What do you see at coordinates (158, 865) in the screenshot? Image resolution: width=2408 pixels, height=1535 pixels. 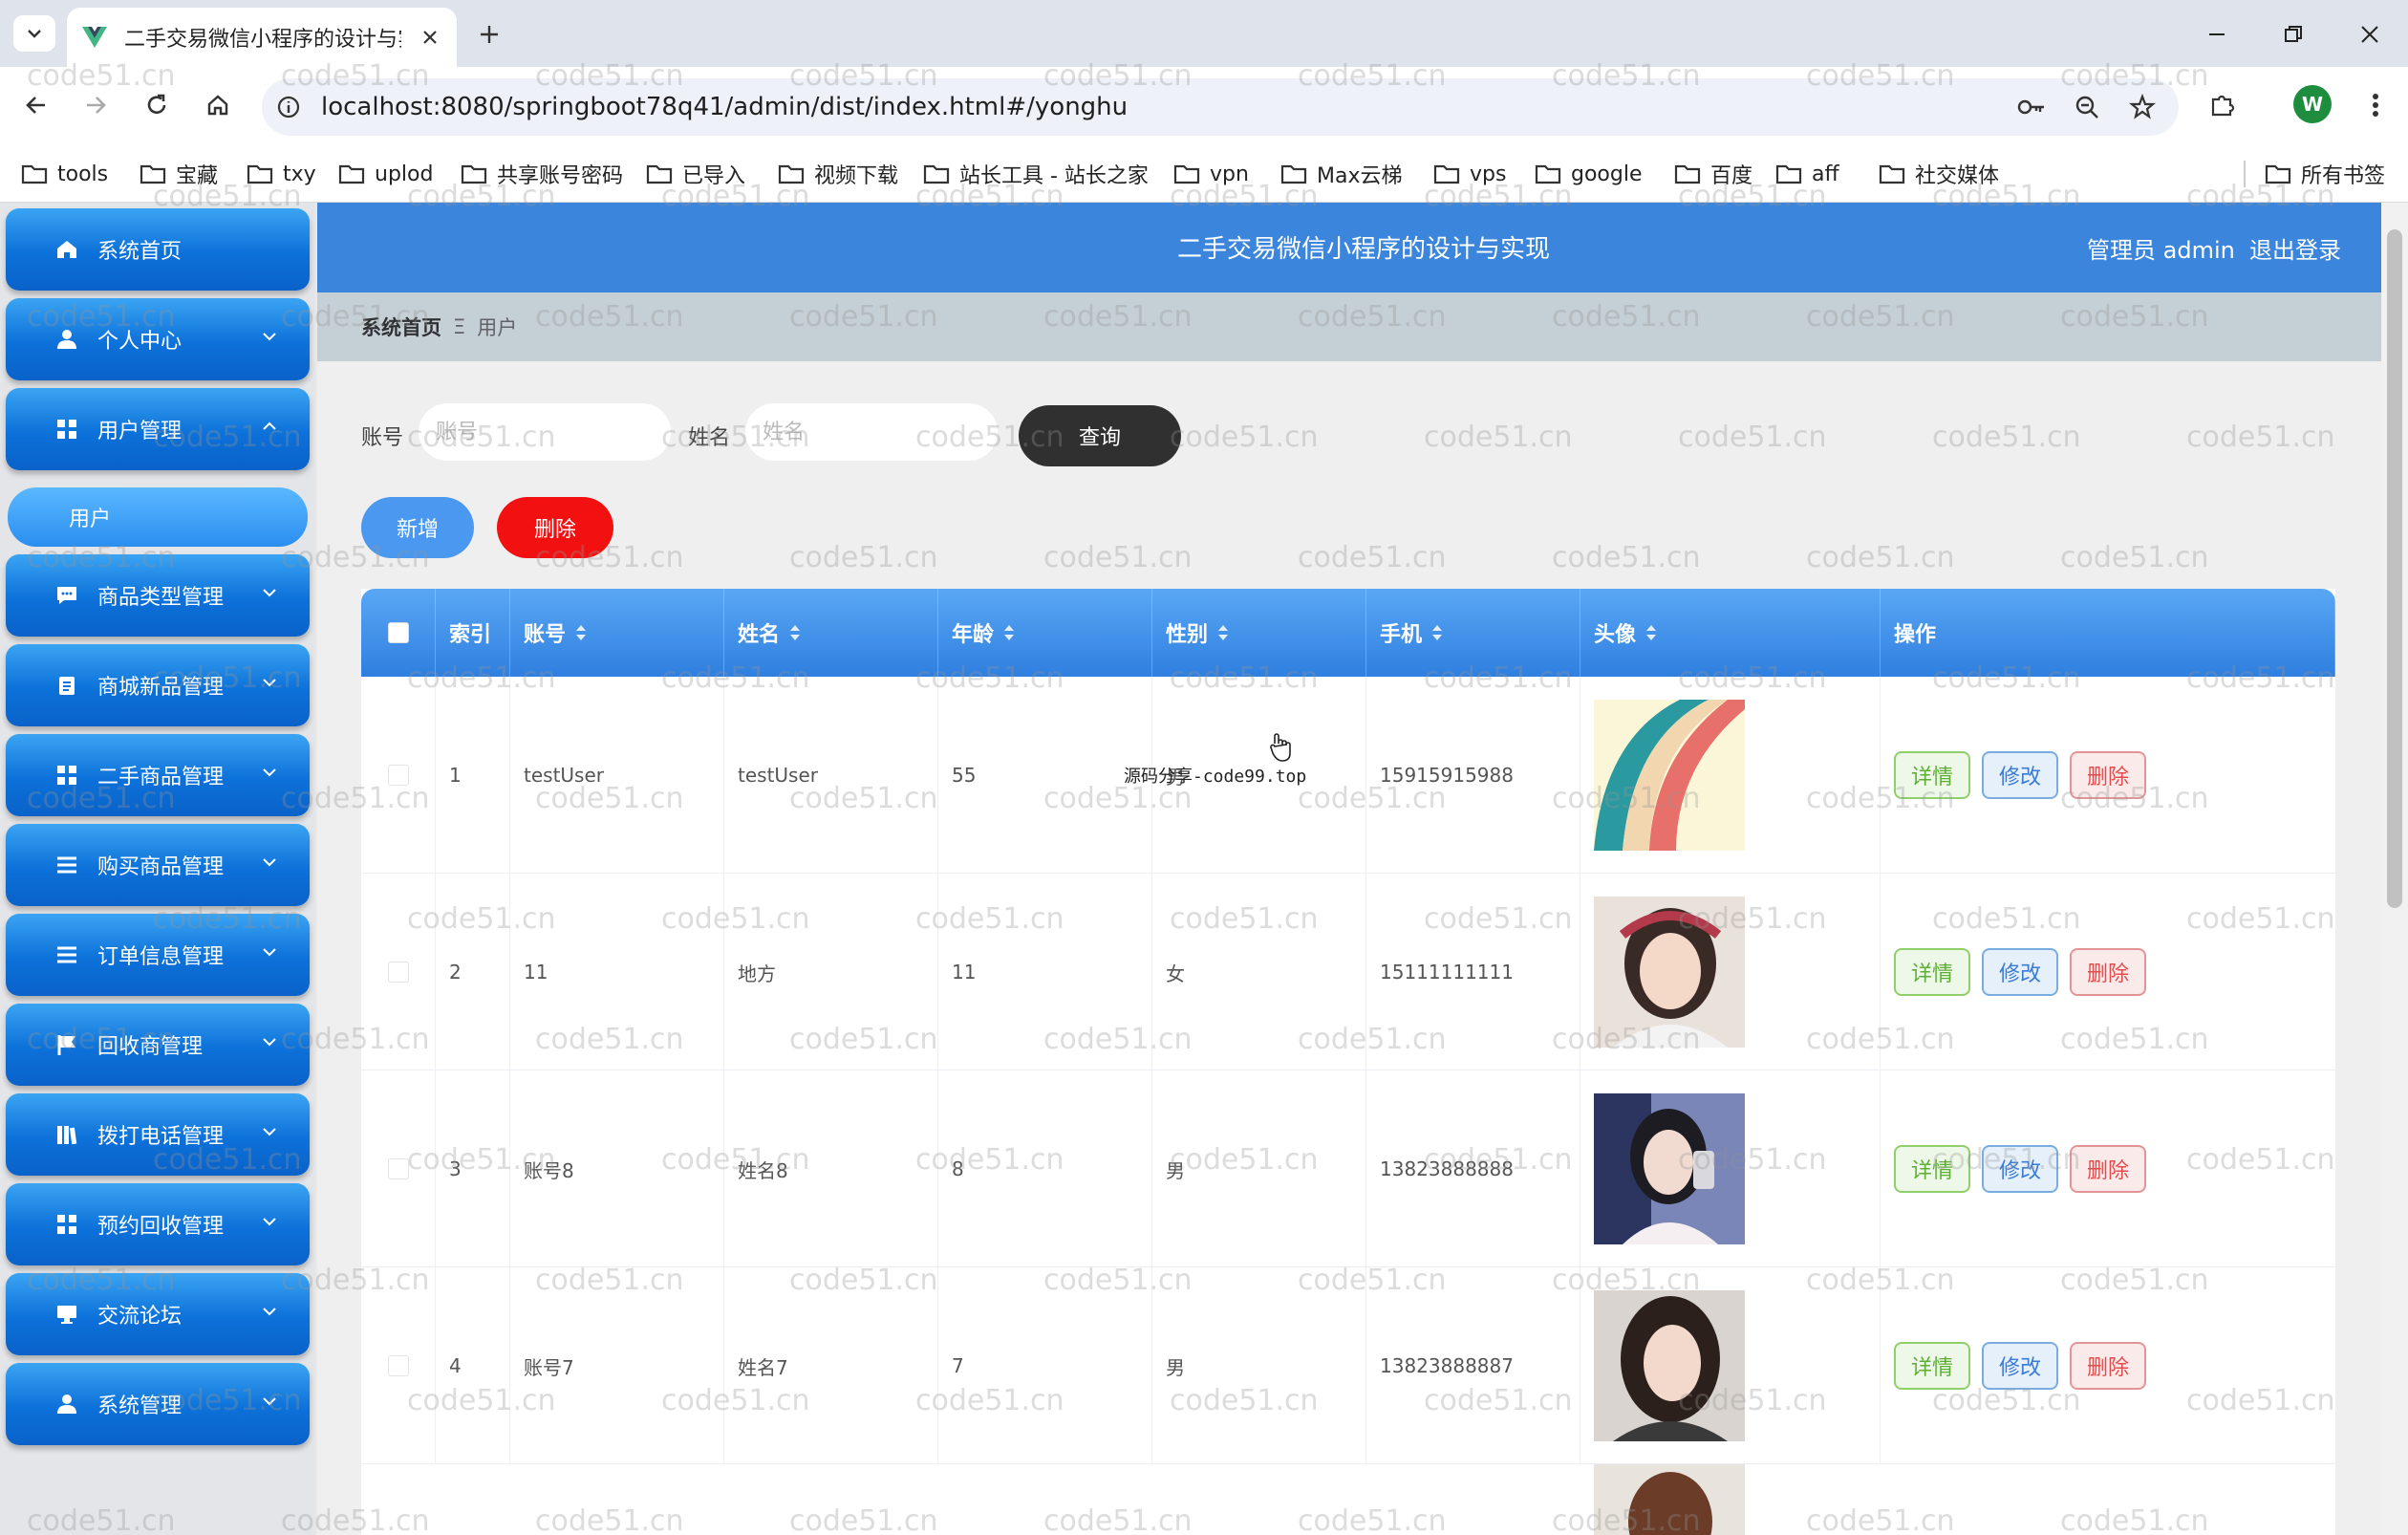 I see `sidebar-item: 购买商品管理` at bounding box center [158, 865].